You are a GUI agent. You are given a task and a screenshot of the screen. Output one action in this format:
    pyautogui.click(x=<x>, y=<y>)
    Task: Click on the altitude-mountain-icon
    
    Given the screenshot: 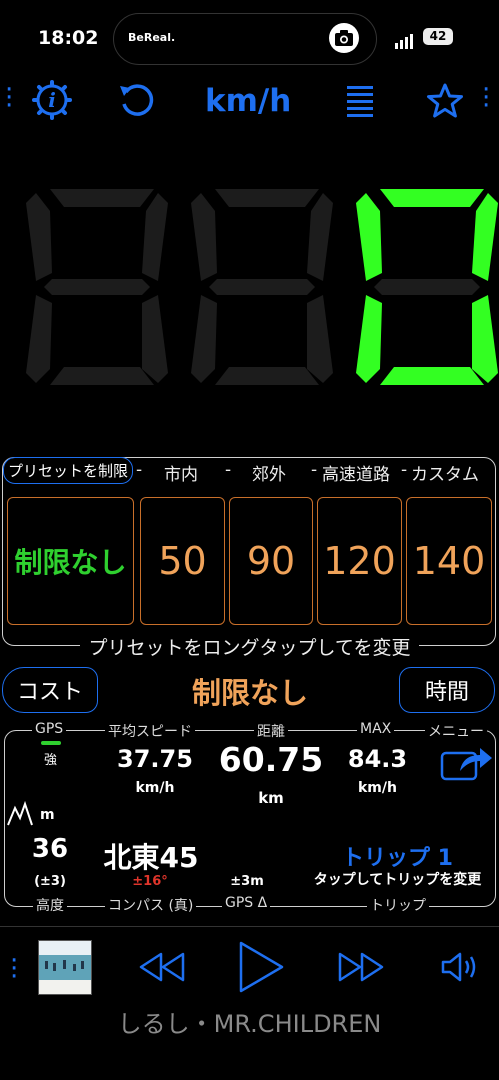 What is the action you would take?
    pyautogui.click(x=20, y=813)
    